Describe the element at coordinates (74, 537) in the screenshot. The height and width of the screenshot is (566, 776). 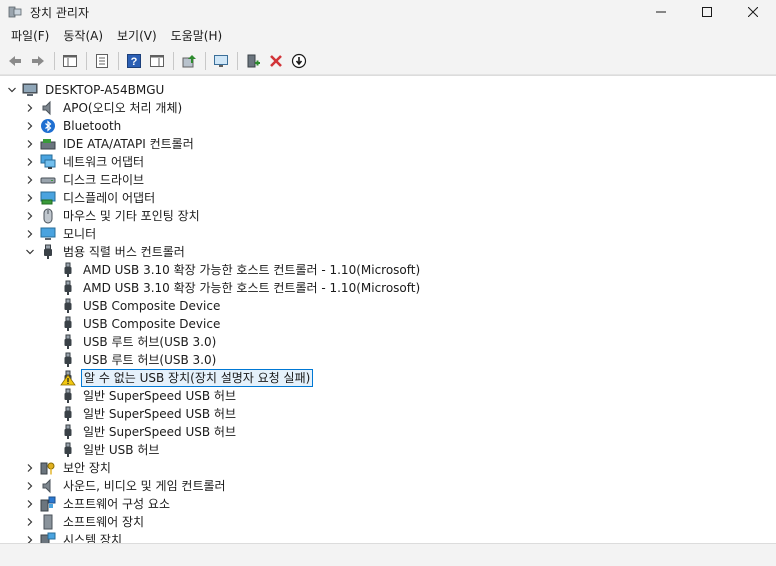
I see `category-system-device: 시스템 장치` at that location.